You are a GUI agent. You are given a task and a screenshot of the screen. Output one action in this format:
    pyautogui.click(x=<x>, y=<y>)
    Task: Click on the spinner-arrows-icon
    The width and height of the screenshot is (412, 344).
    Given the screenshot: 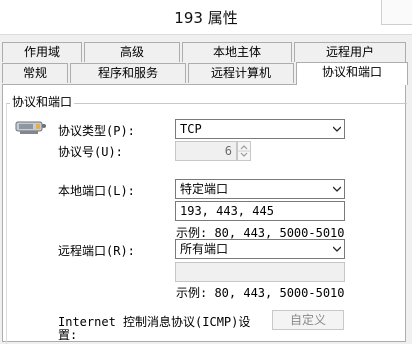 What is the action you would take?
    pyautogui.click(x=244, y=151)
    